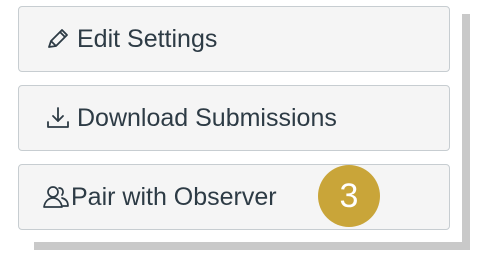 The image size is (478, 254). I want to click on edit-settings-label: Edit Settings, so click(147, 38).